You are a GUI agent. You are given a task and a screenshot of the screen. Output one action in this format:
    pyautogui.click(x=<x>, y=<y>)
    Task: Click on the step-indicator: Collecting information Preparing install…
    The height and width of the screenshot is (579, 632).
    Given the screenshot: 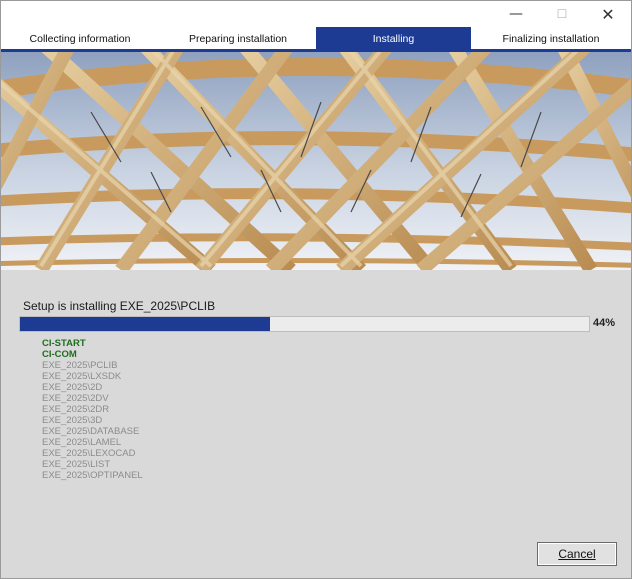 What is the action you would take?
    pyautogui.click(x=316, y=39)
    